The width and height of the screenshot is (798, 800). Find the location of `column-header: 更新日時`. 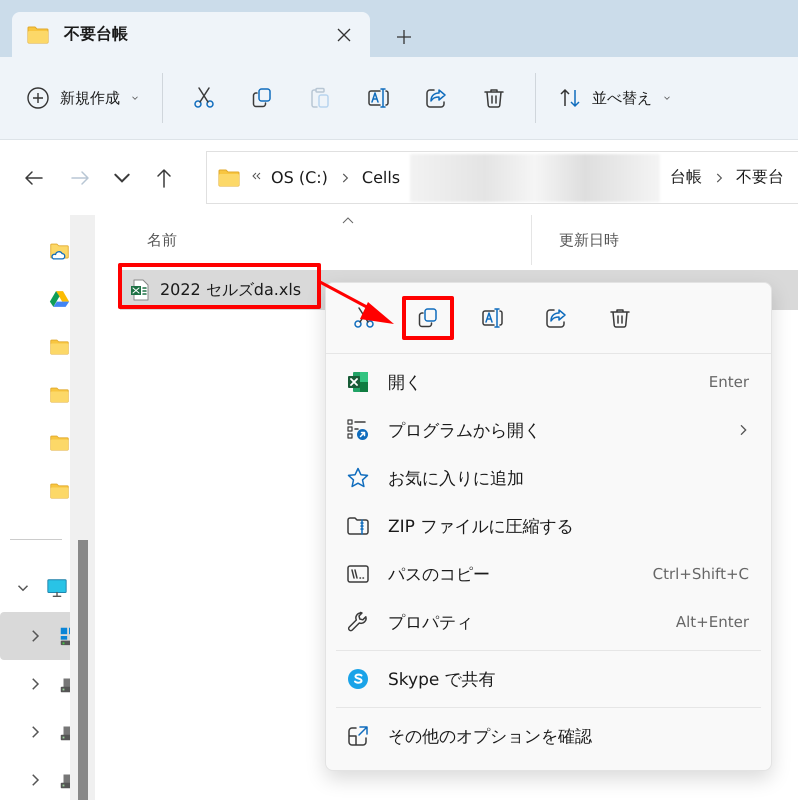

column-header: 更新日時 is located at coordinates (665, 240).